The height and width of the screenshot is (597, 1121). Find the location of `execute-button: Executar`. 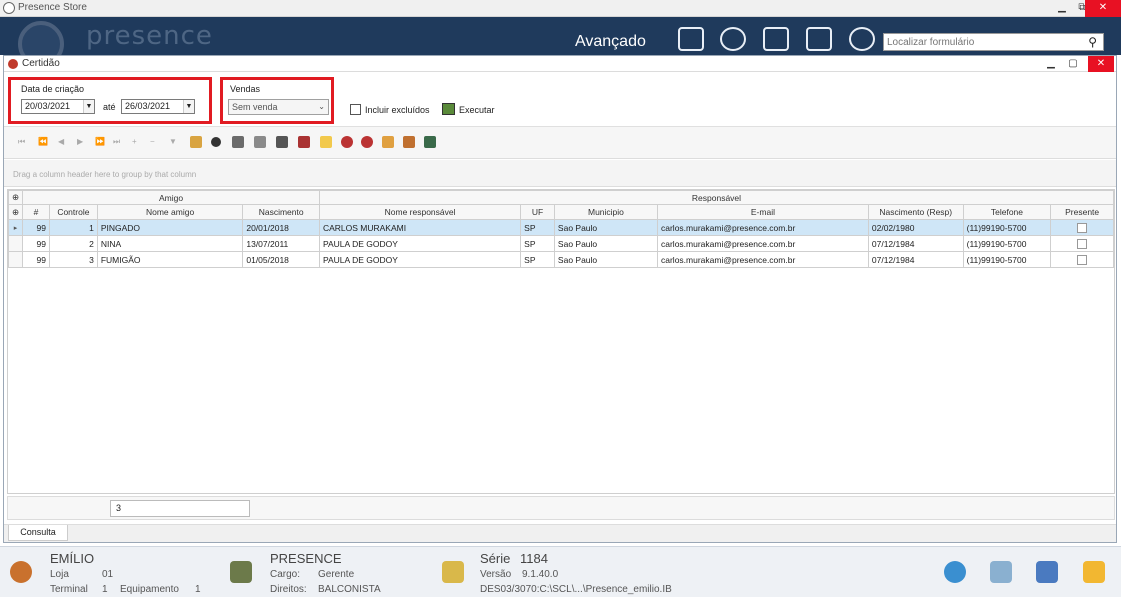

execute-button: Executar is located at coordinates (477, 110).